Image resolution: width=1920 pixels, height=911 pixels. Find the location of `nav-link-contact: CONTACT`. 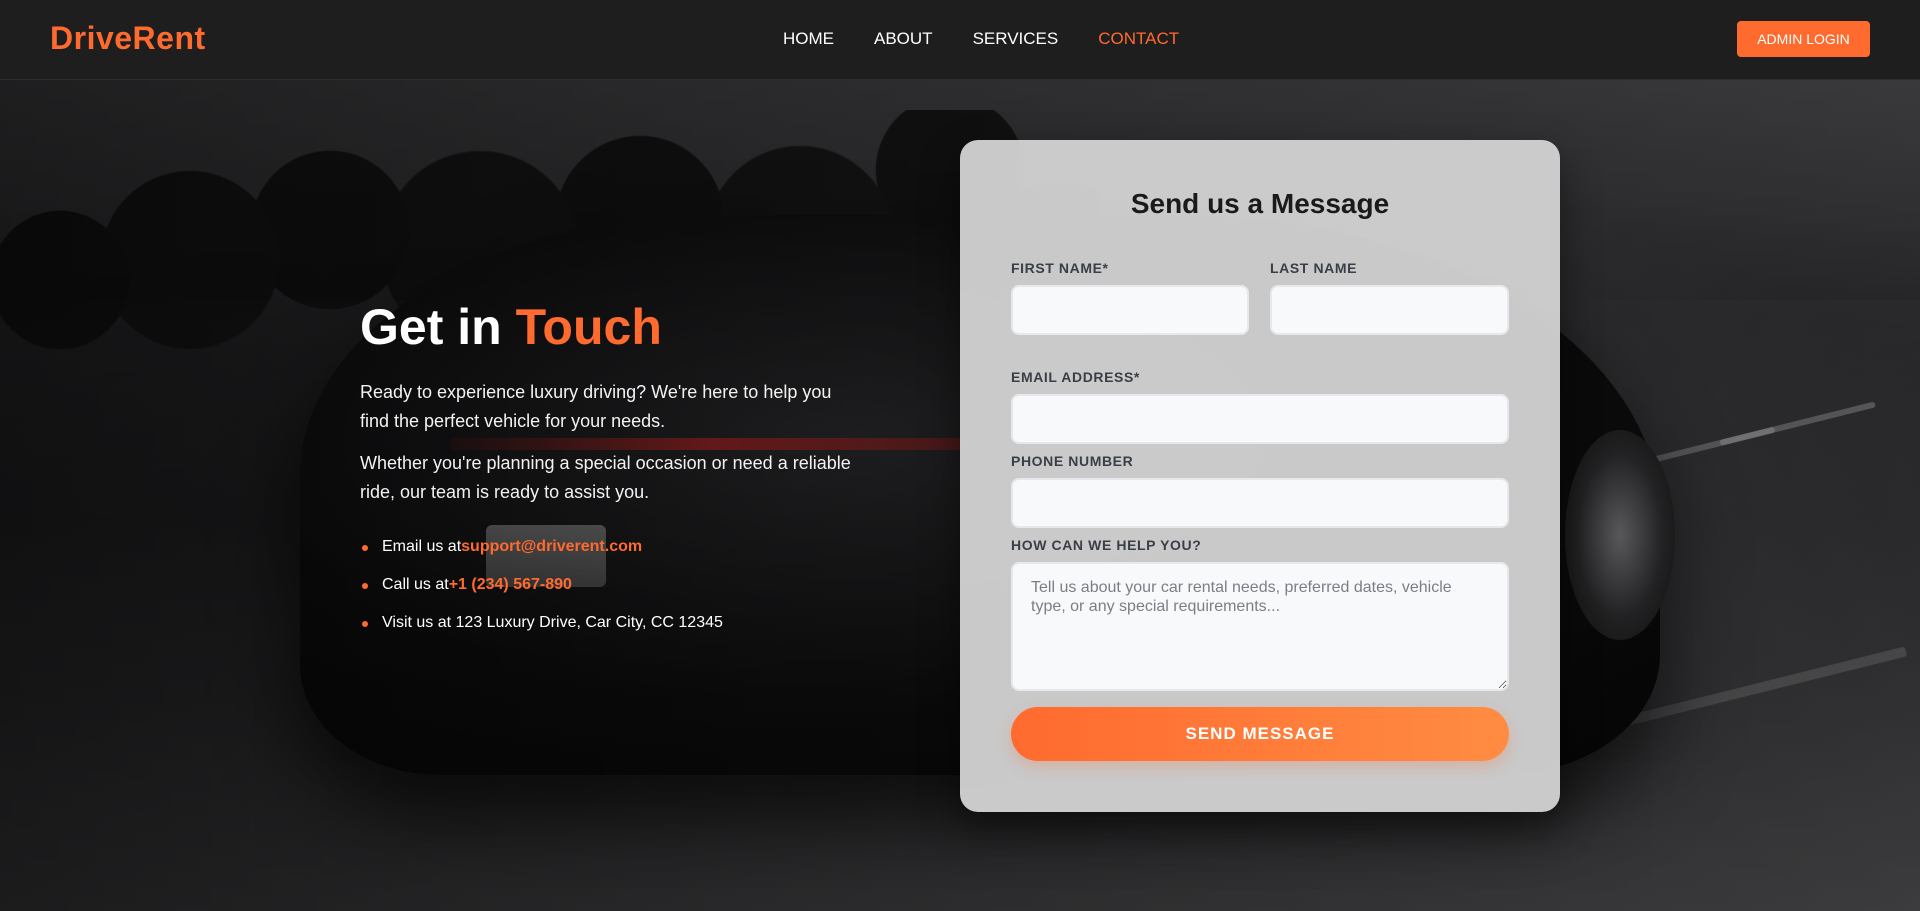

nav-link-contact: CONTACT is located at coordinates (1138, 39).